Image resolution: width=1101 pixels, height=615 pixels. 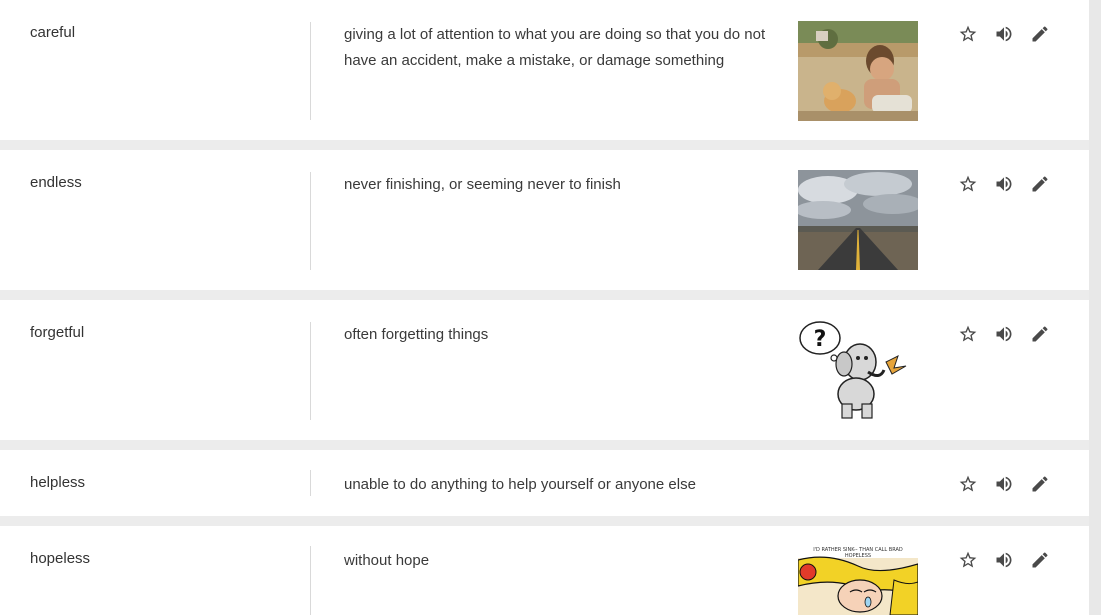 I want to click on word-image-forgetful-elephant: ?, so click(x=858, y=370).